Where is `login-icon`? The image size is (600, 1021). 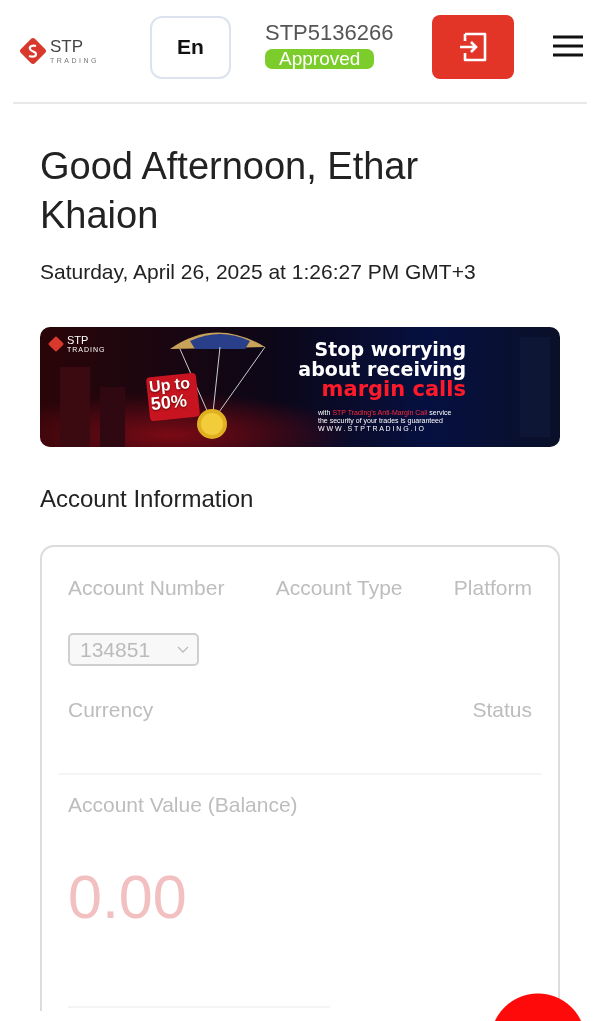 login-icon is located at coordinates (473, 47).